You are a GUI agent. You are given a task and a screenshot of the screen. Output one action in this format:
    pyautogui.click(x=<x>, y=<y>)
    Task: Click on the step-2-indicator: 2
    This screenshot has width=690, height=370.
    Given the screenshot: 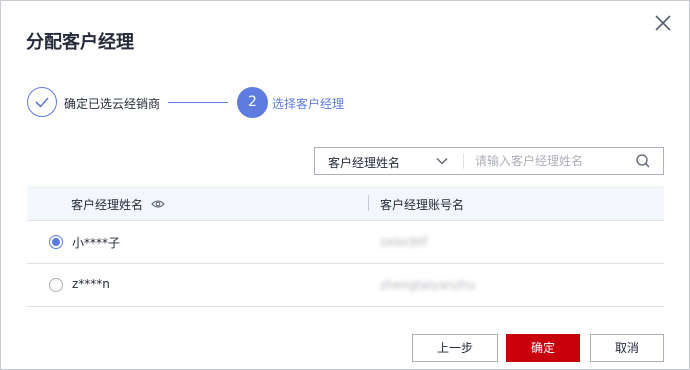 What is the action you would take?
    pyautogui.click(x=252, y=102)
    